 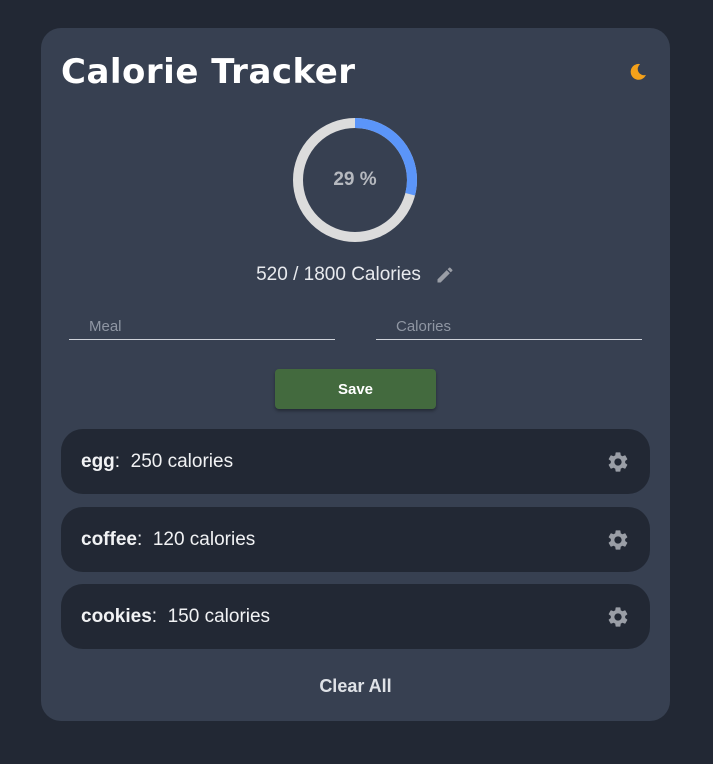 What do you see at coordinates (355, 686) in the screenshot?
I see `clear-all-button: Clear All` at bounding box center [355, 686].